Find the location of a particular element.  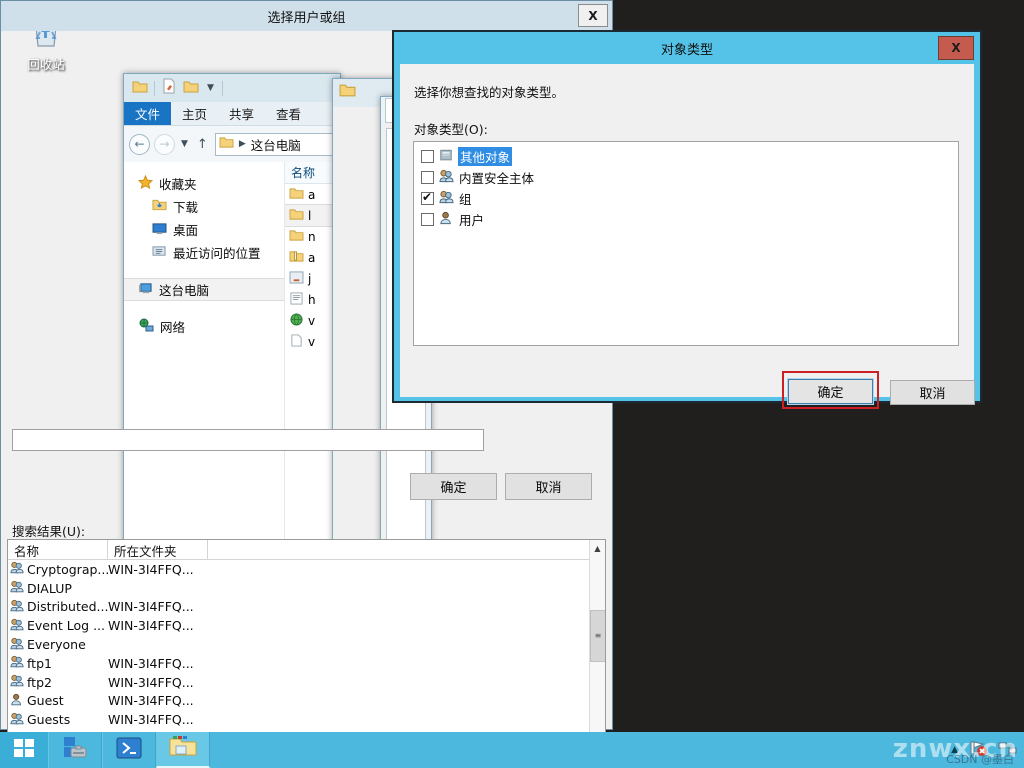

scroll-up-button: ▲ is located at coordinates (597, 548).